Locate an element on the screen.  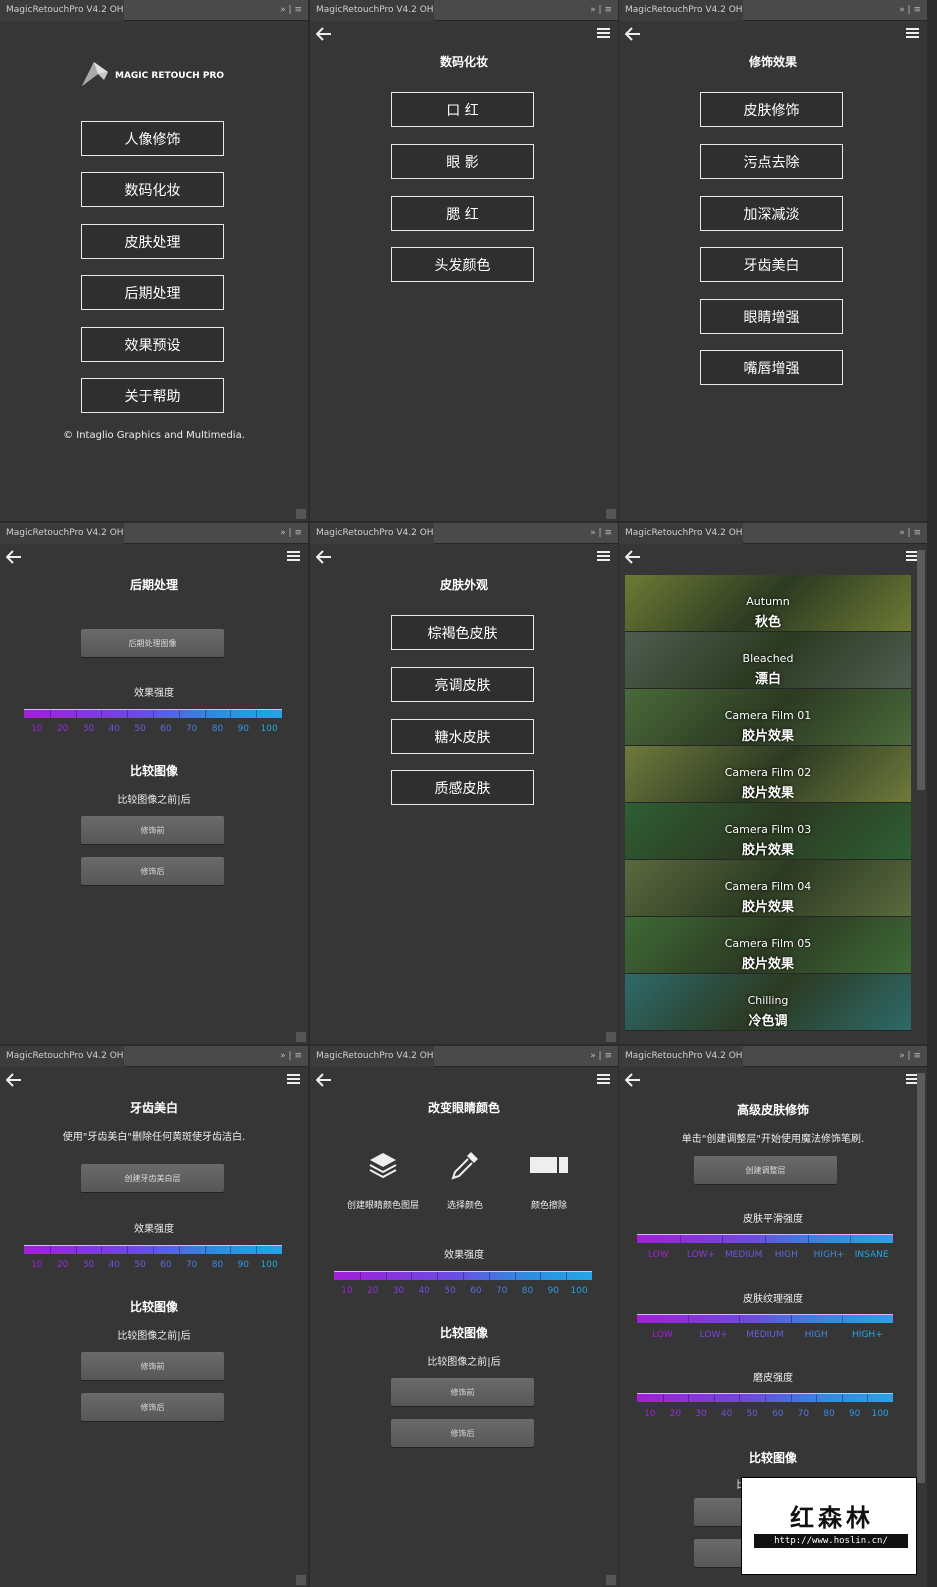
skin-look-button: 棕褐色皮肤 is located at coordinates (462, 632).